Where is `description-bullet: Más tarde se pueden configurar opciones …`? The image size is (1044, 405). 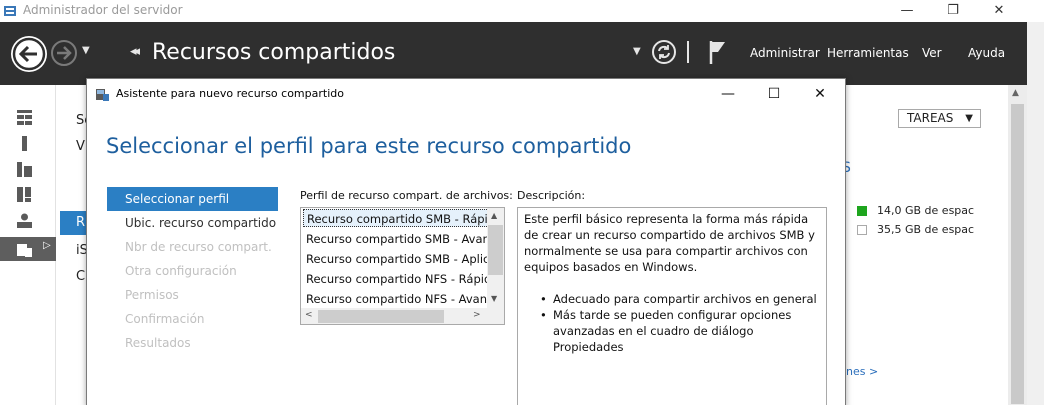
description-bullet: Más tarde se pueden configurar opciones … is located at coordinates (680, 331).